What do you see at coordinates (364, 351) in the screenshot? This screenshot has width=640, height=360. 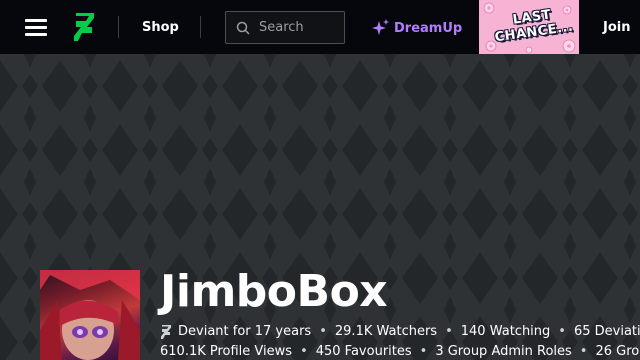 I see `stat-favourites: 450 Favourites` at bounding box center [364, 351].